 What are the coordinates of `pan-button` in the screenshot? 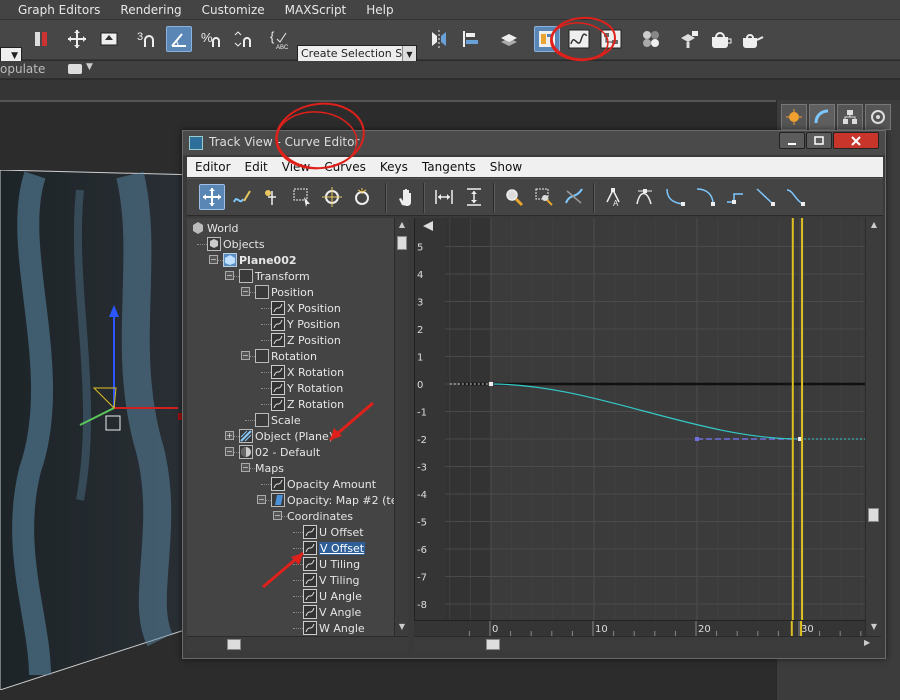 It's located at (406, 197).